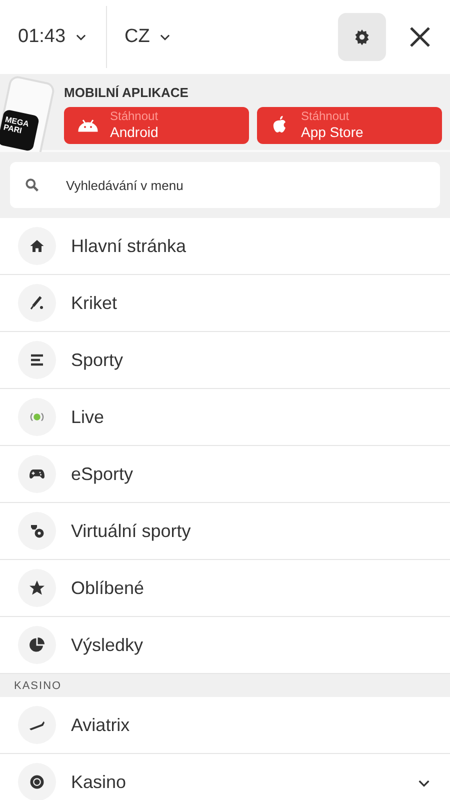  Describe the element at coordinates (225, 685) in the screenshot. I see `section-heading: KASINO` at that location.